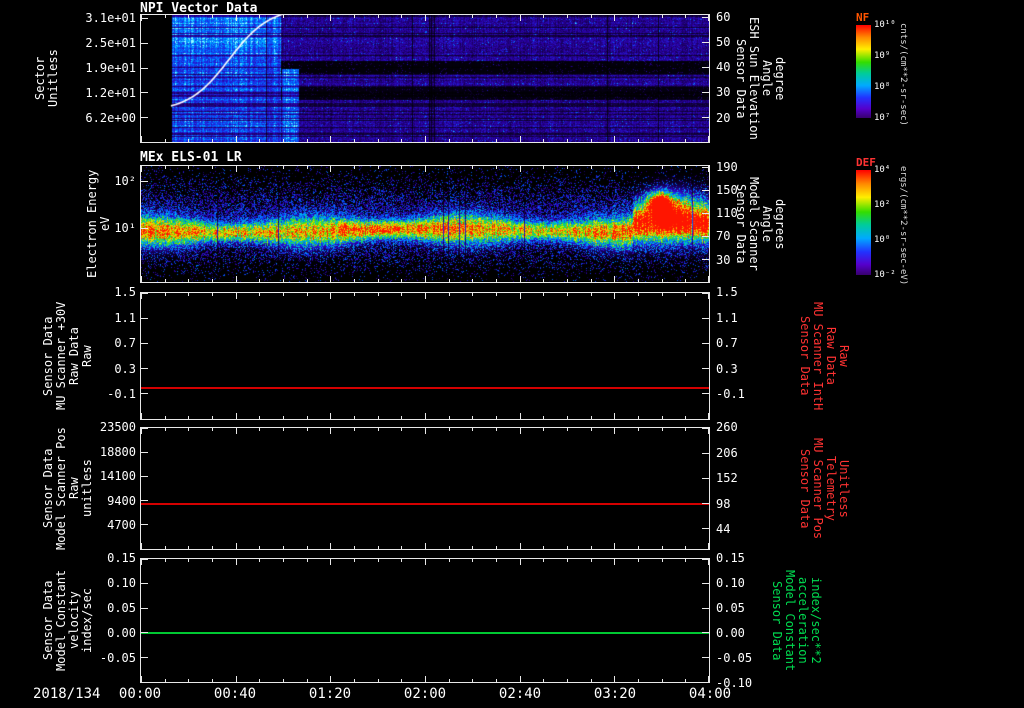  Describe the element at coordinates (727, 368) in the screenshot. I see `y-tick-label: 0.3` at that location.